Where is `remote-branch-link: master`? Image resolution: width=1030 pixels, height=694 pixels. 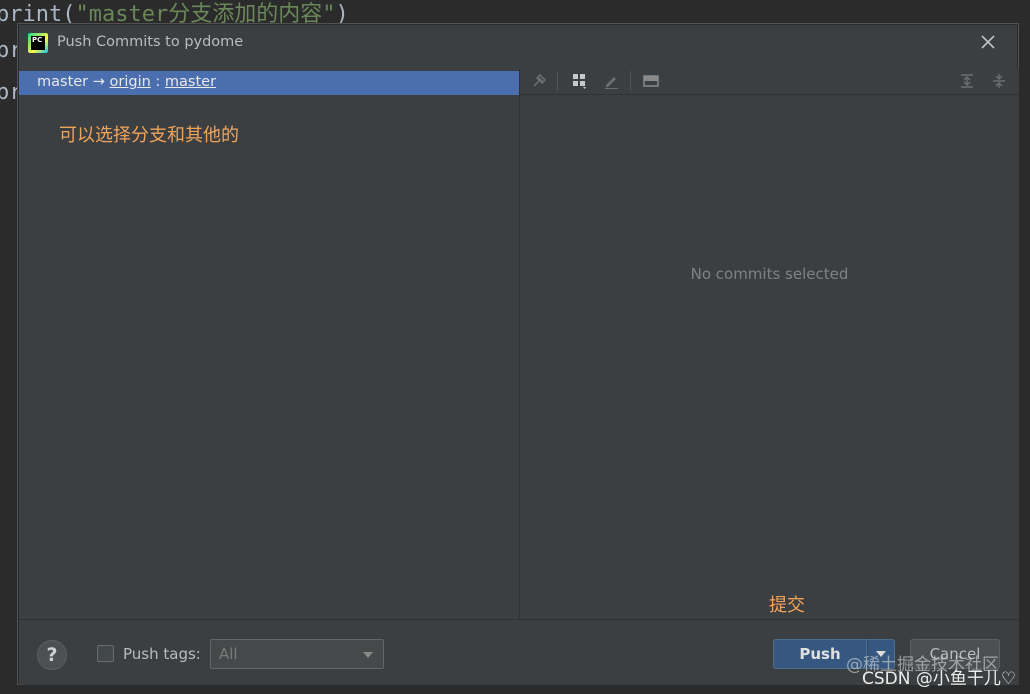 remote-branch-link: master is located at coordinates (190, 82).